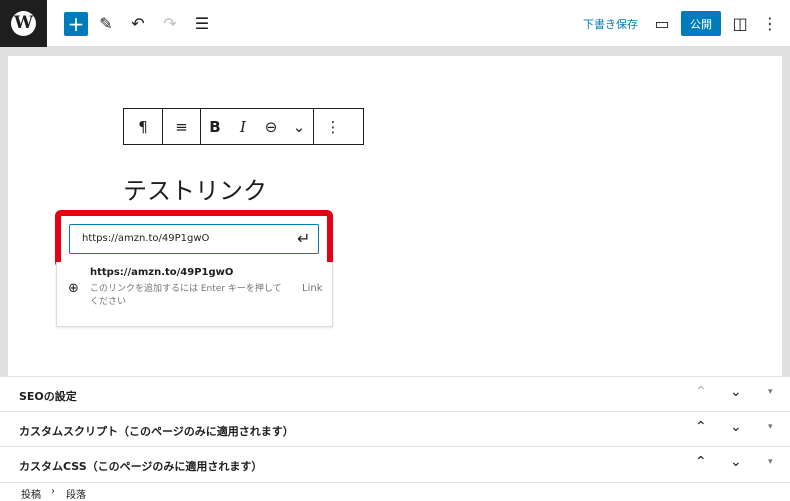  What do you see at coordinates (162, 272) in the screenshot?
I see `suggestion-title: https://amzn.to/49P1gwO` at bounding box center [162, 272].